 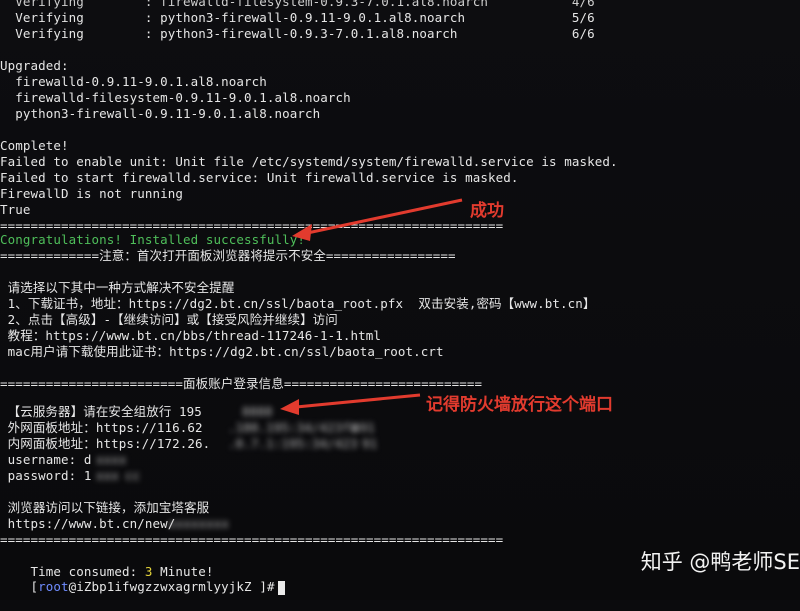 I want to click on arrow-success-line, so click(x=380, y=217).